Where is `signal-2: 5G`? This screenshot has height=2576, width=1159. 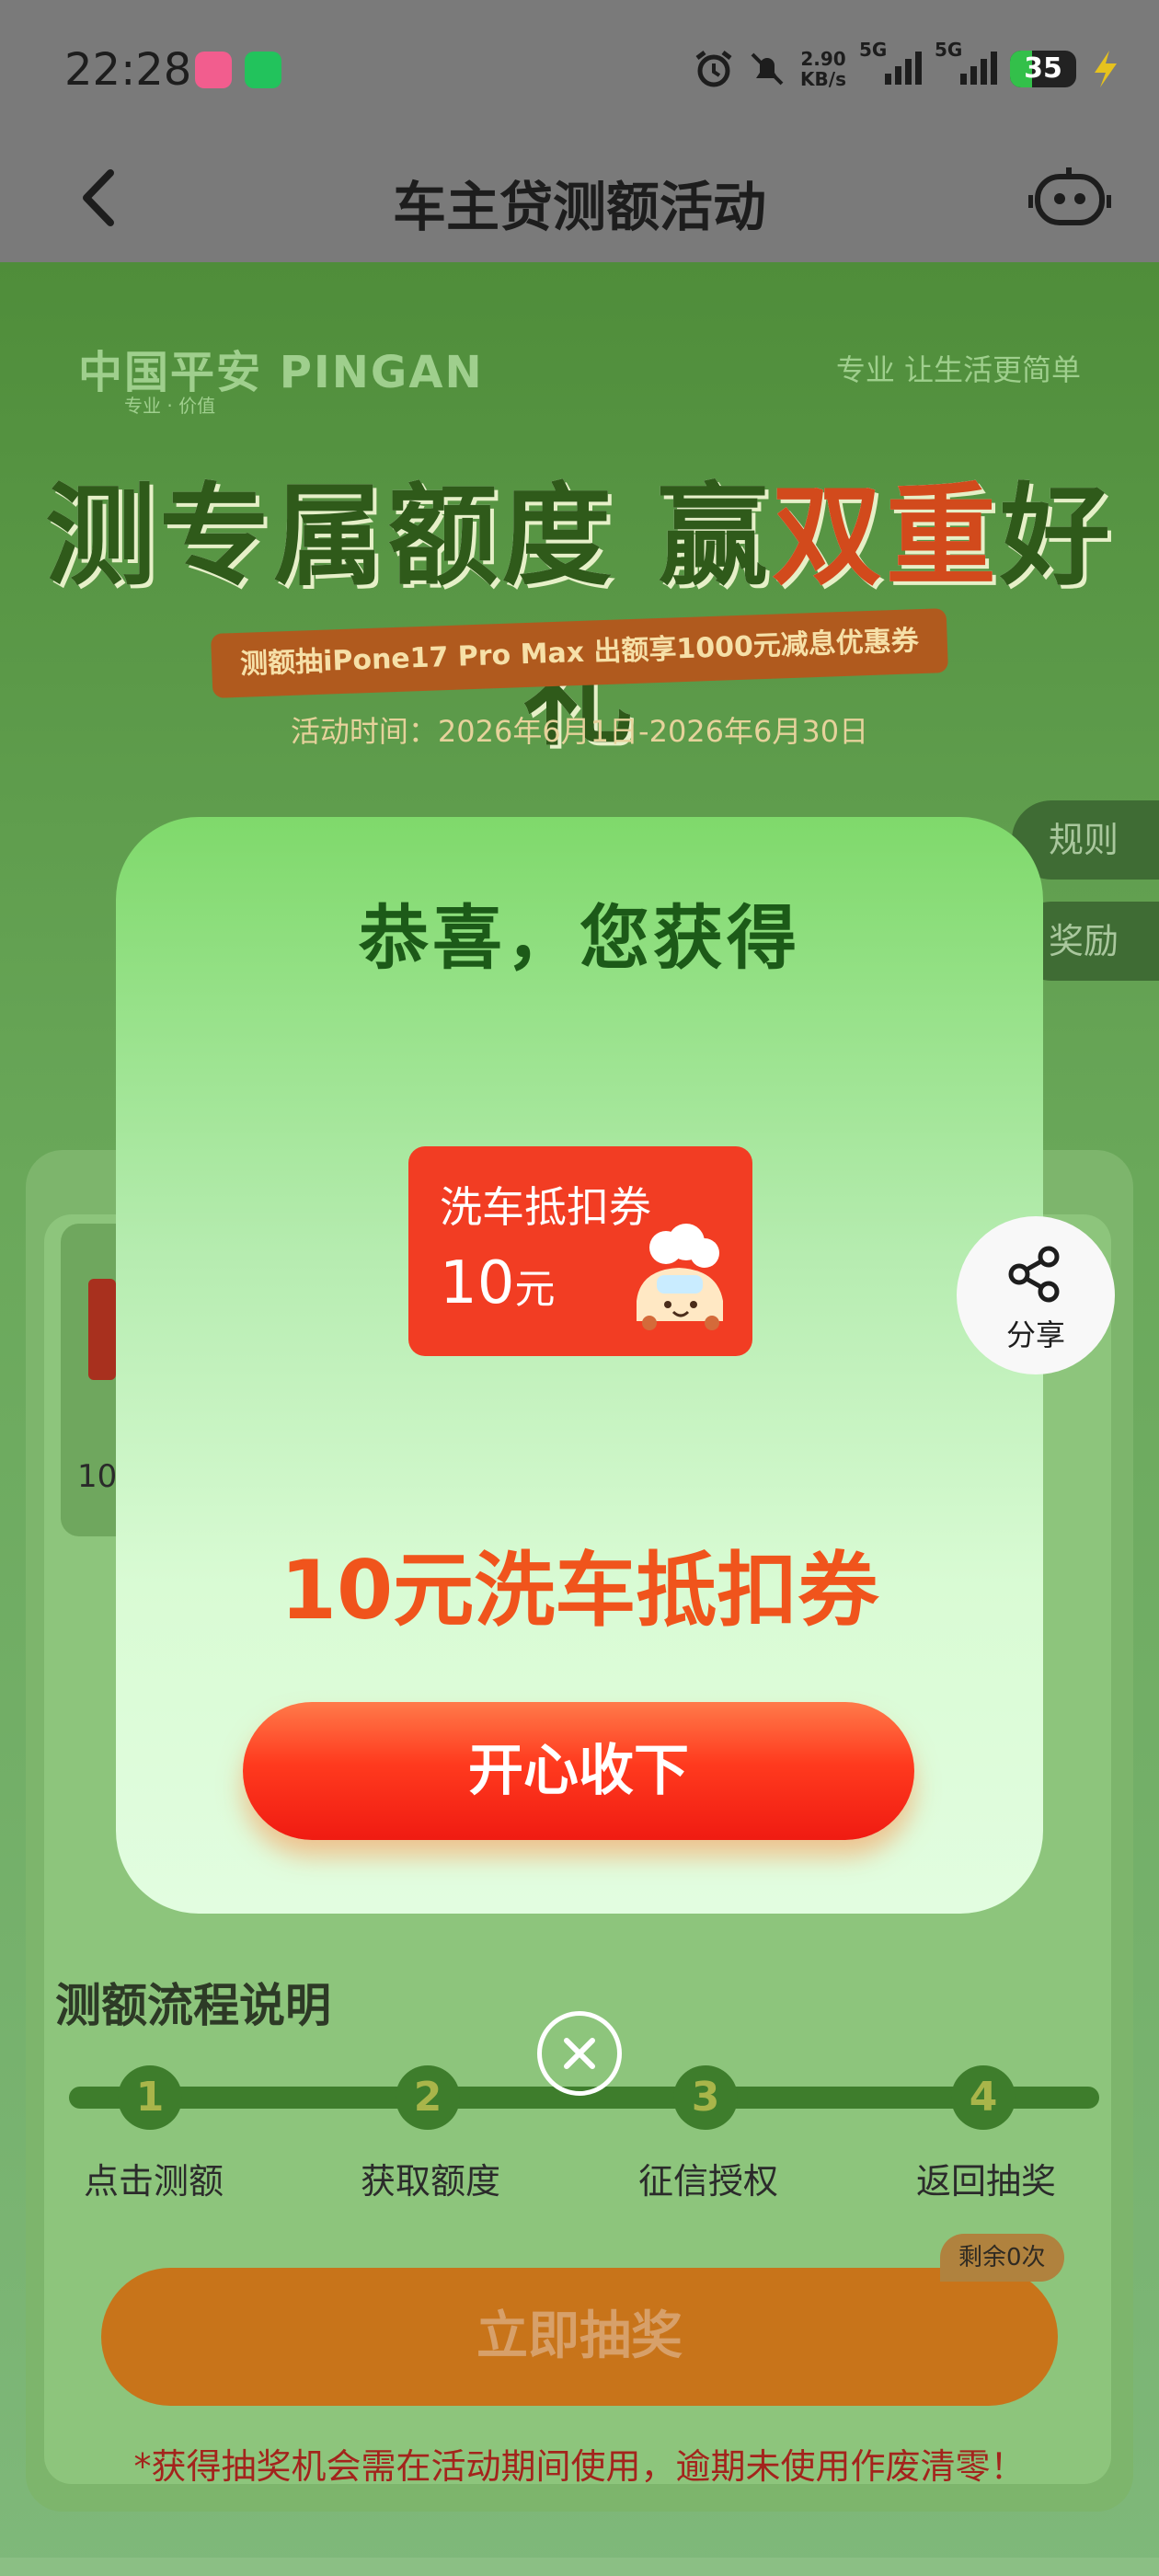
signal-2: 5G is located at coordinates (966, 64).